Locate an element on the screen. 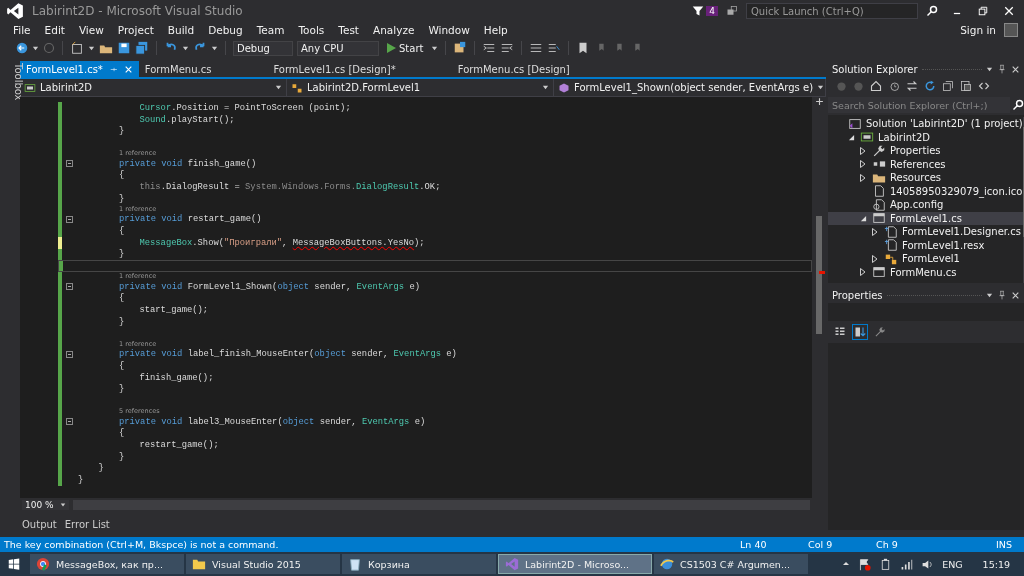 This screenshot has width=1024, height=576. comment-icon is located at coordinates (536, 48).